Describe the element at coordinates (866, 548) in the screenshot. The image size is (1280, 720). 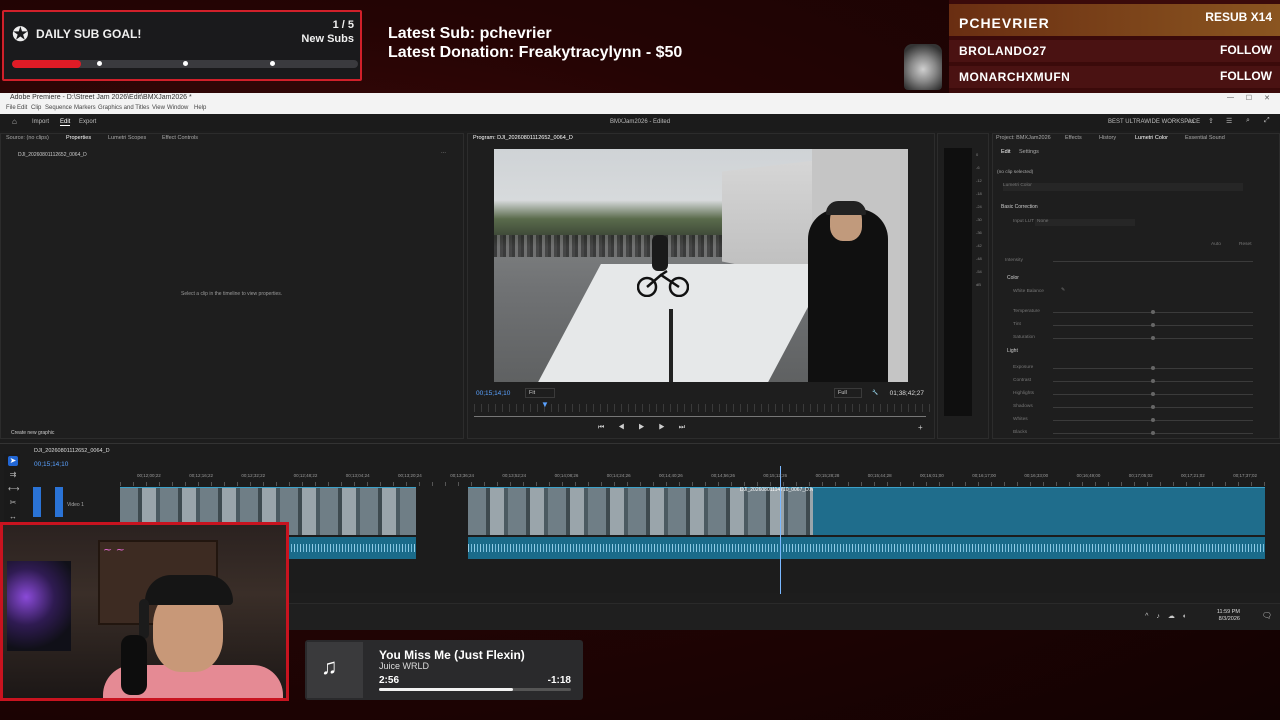
I see `audio-clip` at that location.